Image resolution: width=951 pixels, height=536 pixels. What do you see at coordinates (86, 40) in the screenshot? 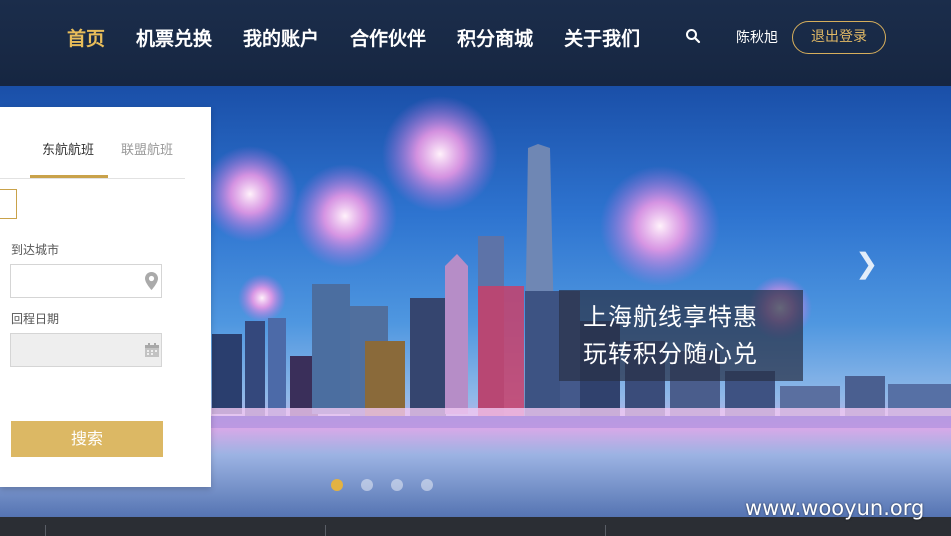
I see `nav-home: 首页` at bounding box center [86, 40].